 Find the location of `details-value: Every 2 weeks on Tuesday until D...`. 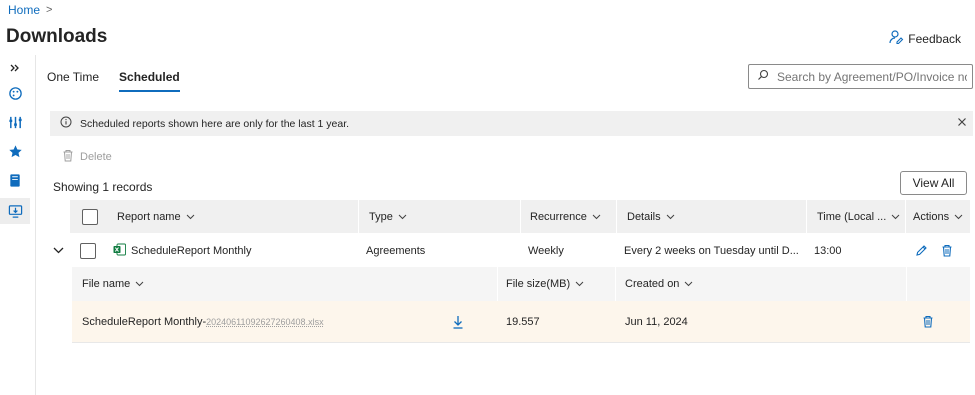

details-value: Every 2 weeks on Tuesday until D... is located at coordinates (711, 250).